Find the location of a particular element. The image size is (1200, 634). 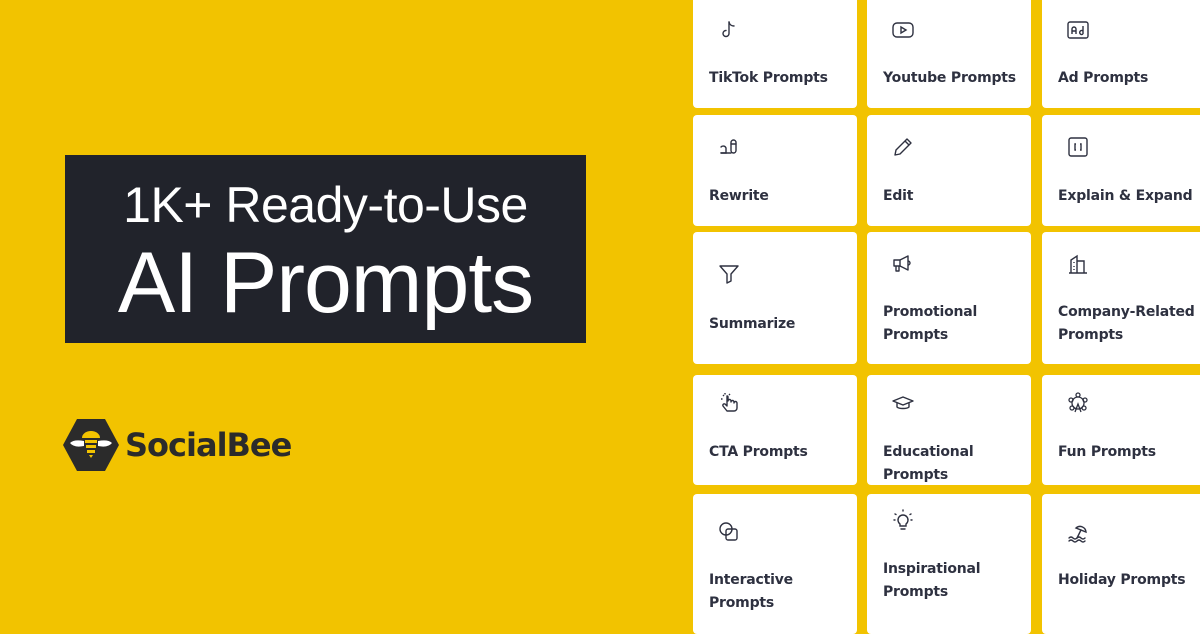

card-inspirational-prompts: Inspirational Prompts is located at coordinates (949, 564).